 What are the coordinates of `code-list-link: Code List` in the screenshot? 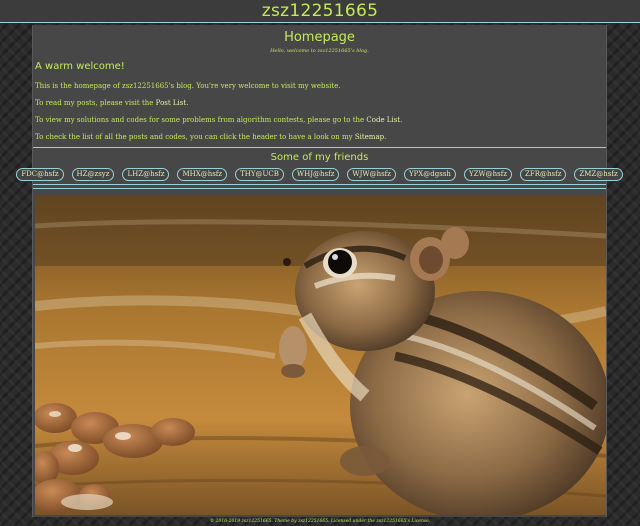 It's located at (383, 120).